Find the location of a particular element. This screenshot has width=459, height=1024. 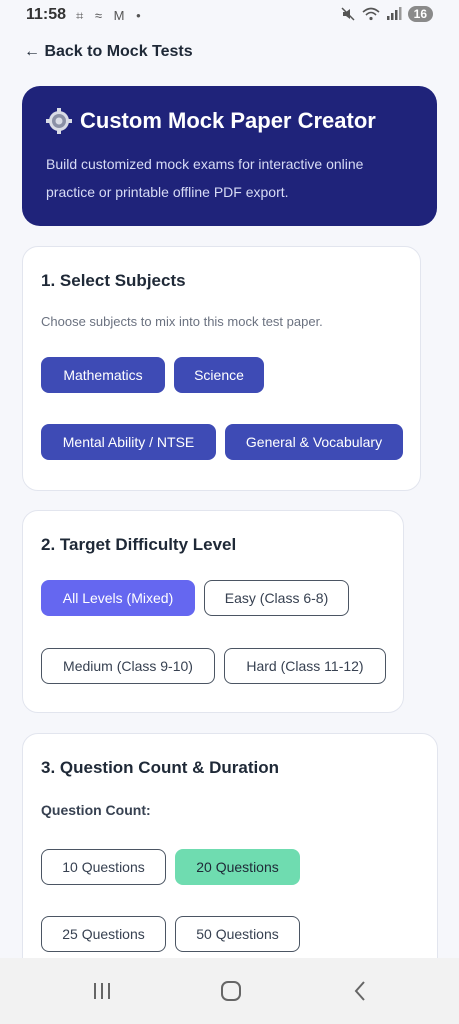

count-chip-10: 10 Questions is located at coordinates (103, 867).